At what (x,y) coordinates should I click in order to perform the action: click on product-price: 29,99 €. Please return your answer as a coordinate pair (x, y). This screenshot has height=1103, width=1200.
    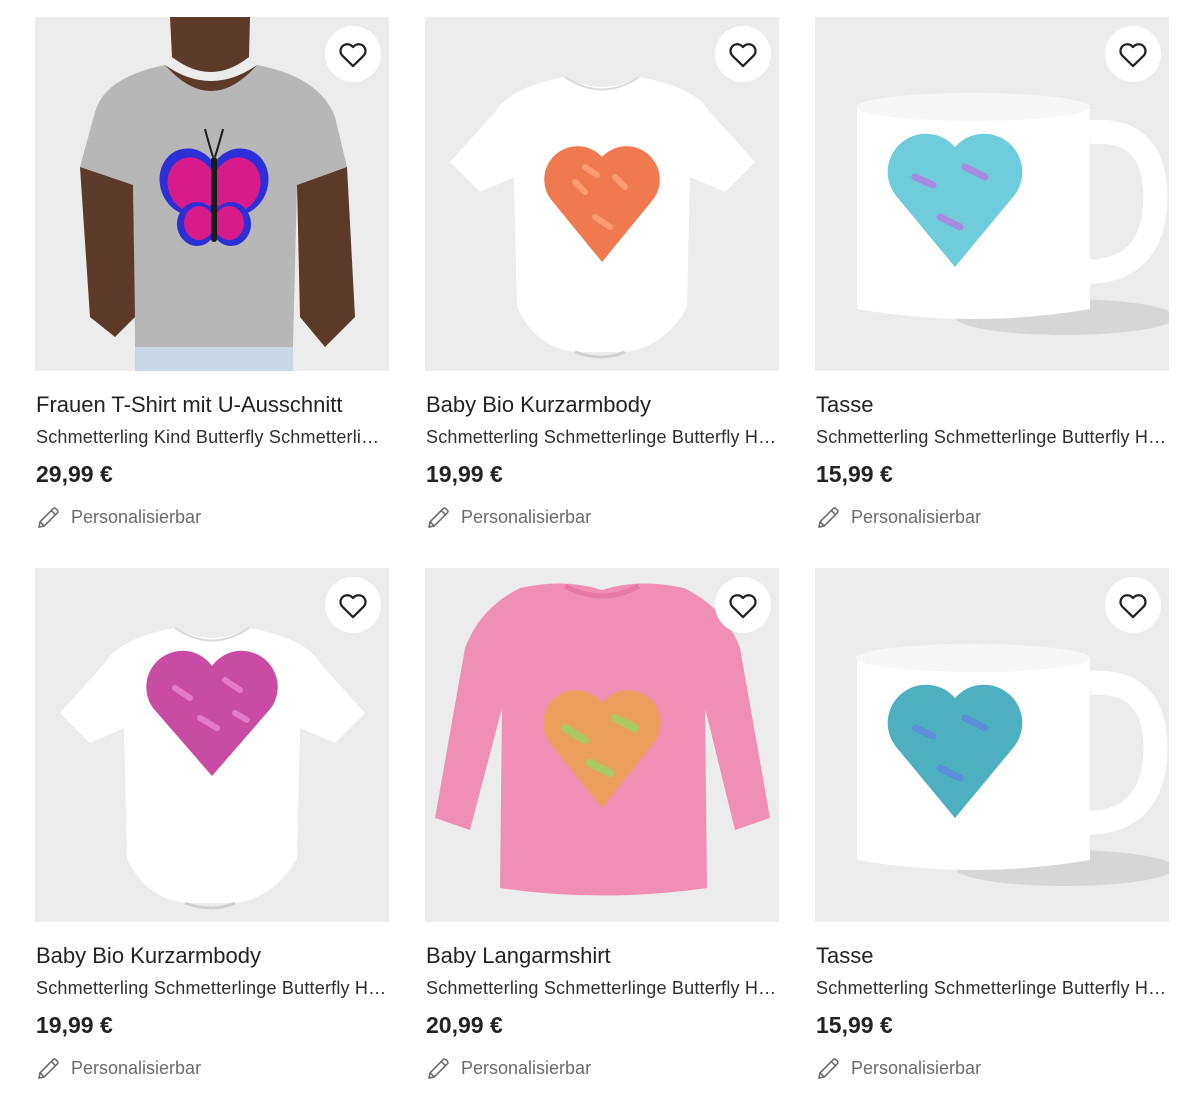
    Looking at the image, I should click on (74, 474).